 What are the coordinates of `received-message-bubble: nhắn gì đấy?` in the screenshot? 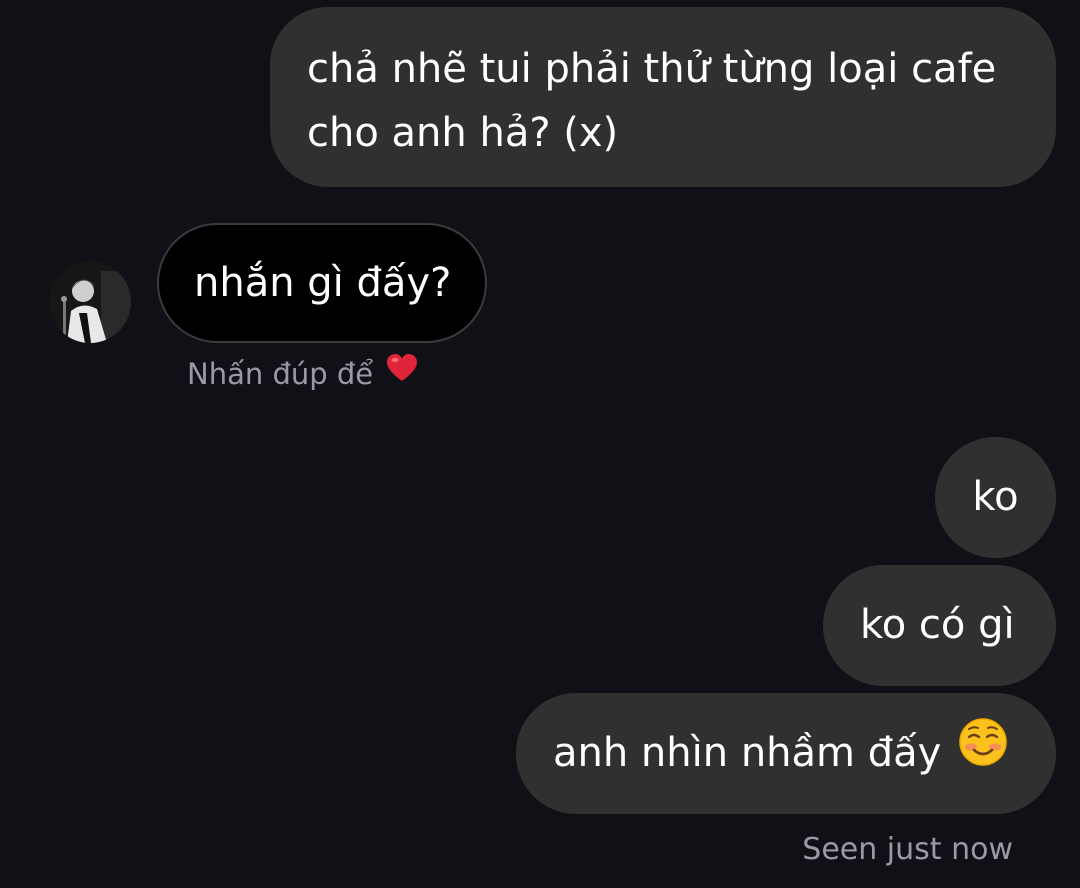 It's located at (322, 283).